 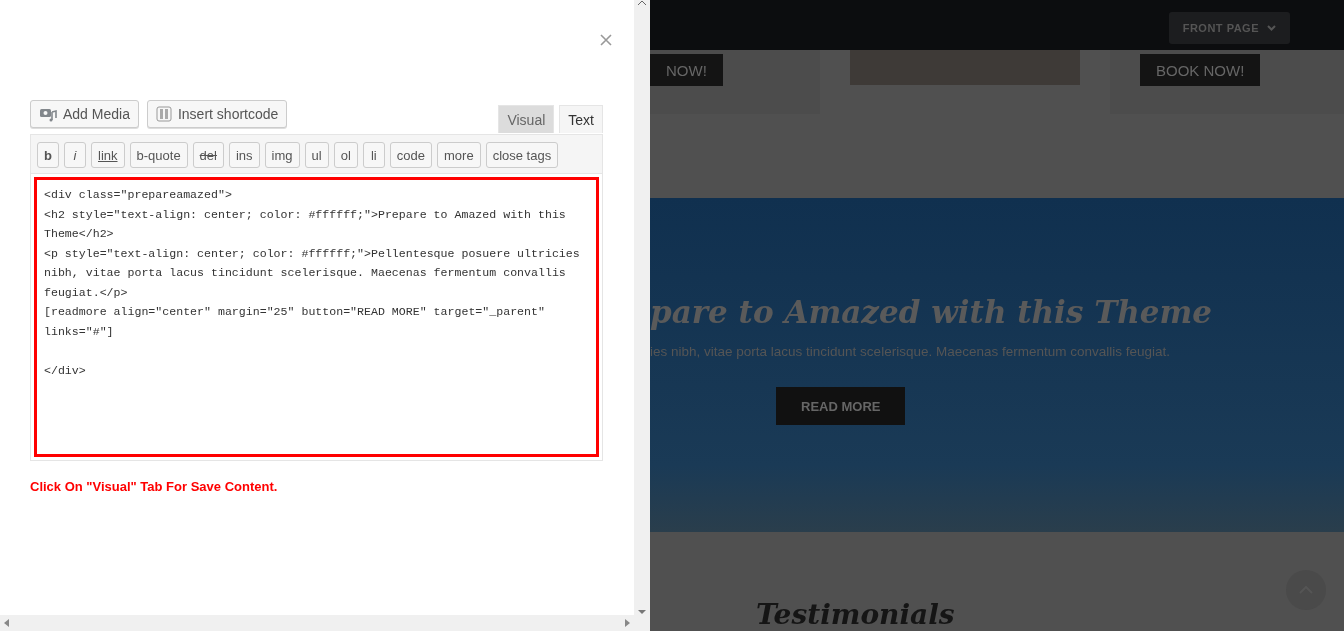 I want to click on quicktag-button: li, so click(x=373, y=155).